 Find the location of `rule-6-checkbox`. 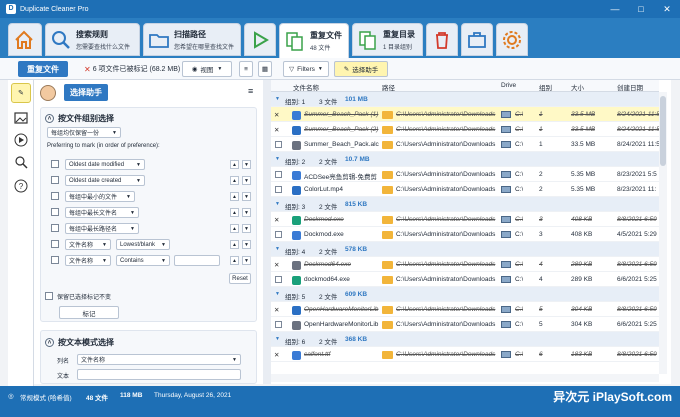

rule-6-checkbox is located at coordinates (55, 244).